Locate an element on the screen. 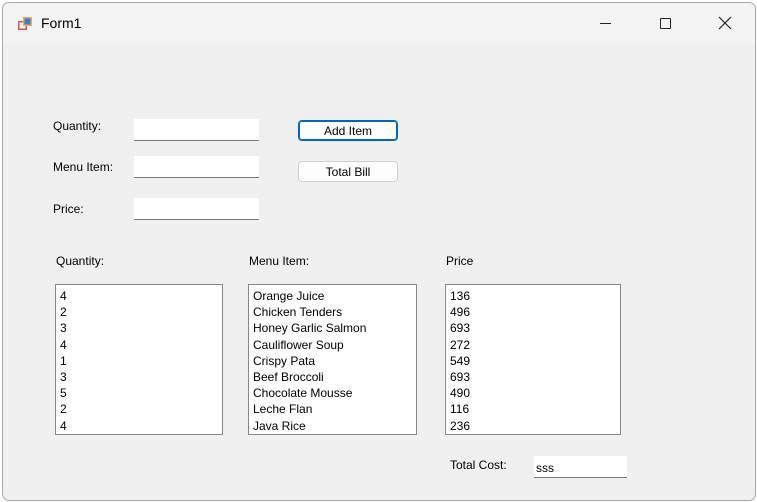 This screenshot has height=502, width=757. list-item: 549 is located at coordinates (533, 361).